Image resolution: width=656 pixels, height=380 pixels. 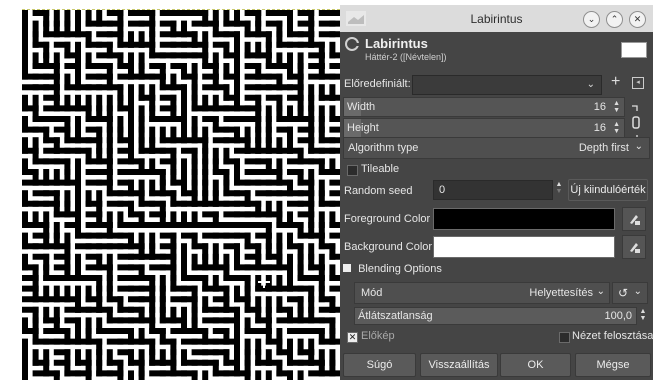 I want to click on height-label: Height, so click(x=363, y=128).